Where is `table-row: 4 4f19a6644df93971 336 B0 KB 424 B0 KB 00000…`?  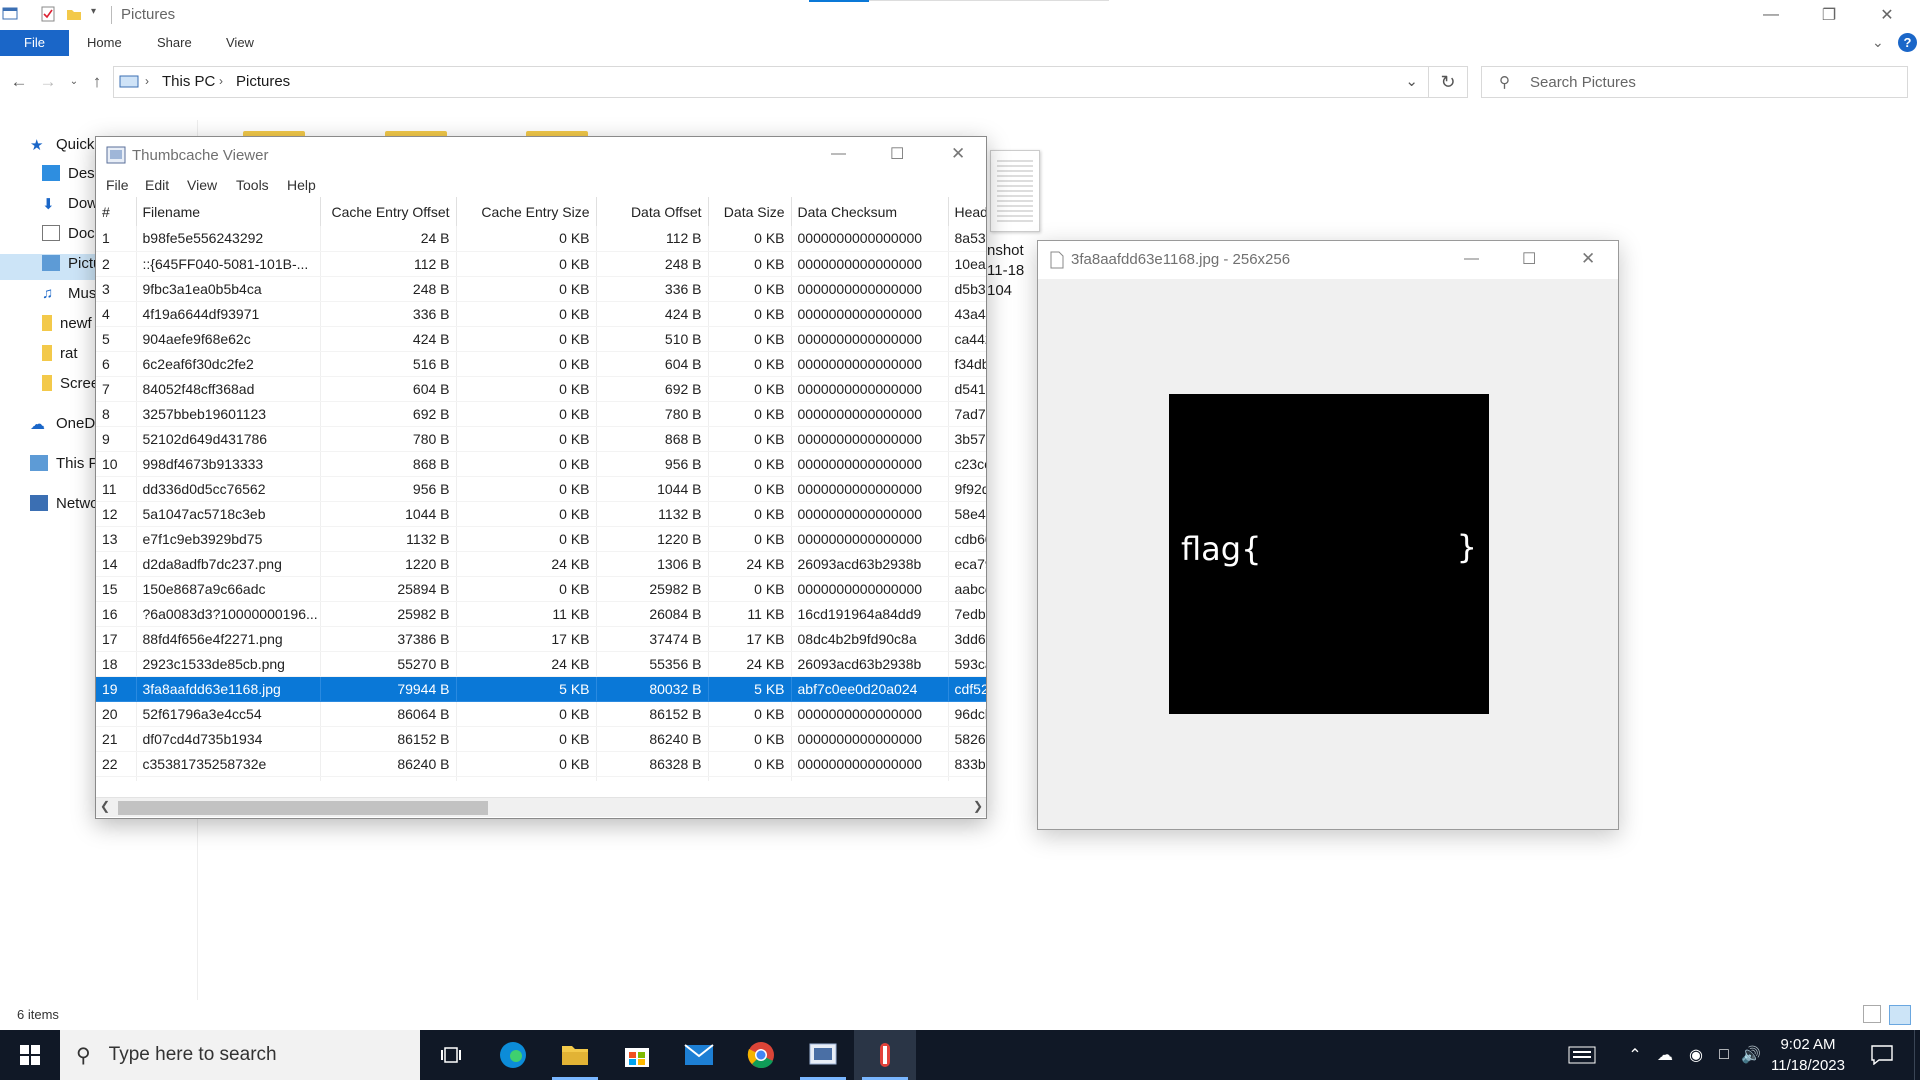 table-row: 4 4f19a6644df93971 336 B0 KB 424 B0 KB 00000… is located at coordinates (541, 314).